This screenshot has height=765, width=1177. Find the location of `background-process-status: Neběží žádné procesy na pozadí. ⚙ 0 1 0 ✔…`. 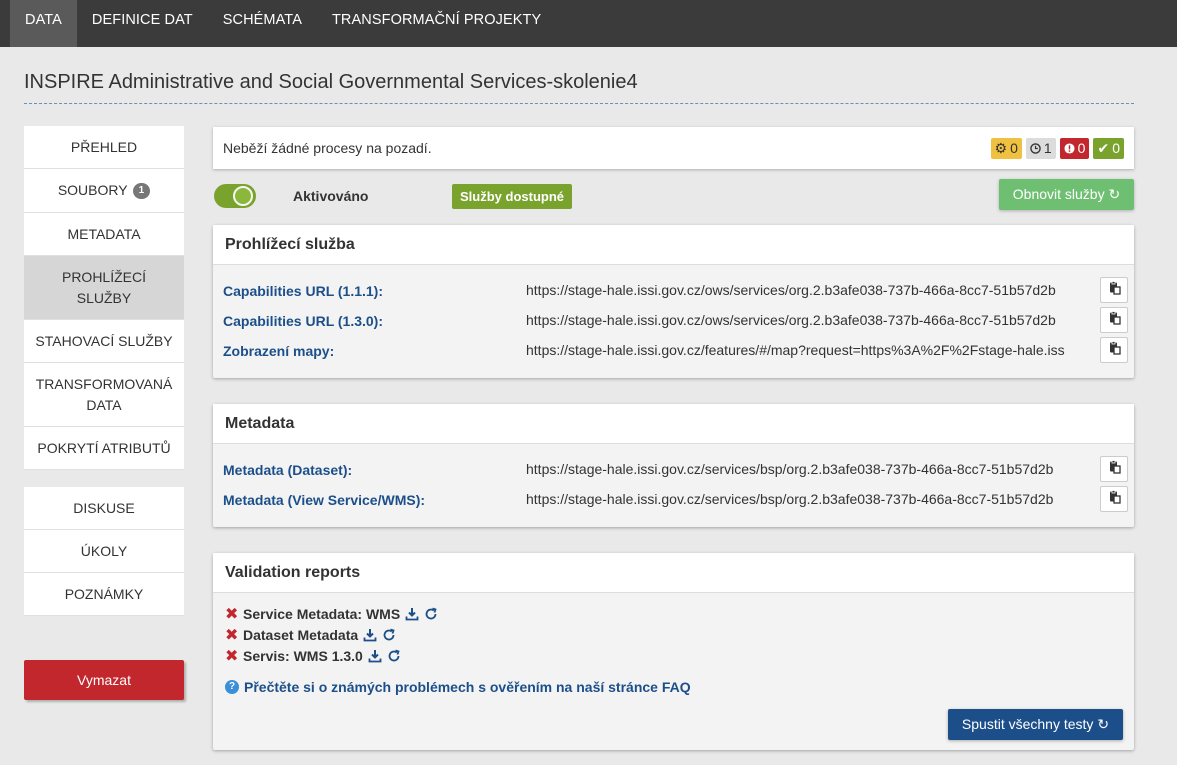

background-process-status: Neběží žádné procesy na pozadí. ⚙ 0 1 0 ✔… is located at coordinates (673, 148).